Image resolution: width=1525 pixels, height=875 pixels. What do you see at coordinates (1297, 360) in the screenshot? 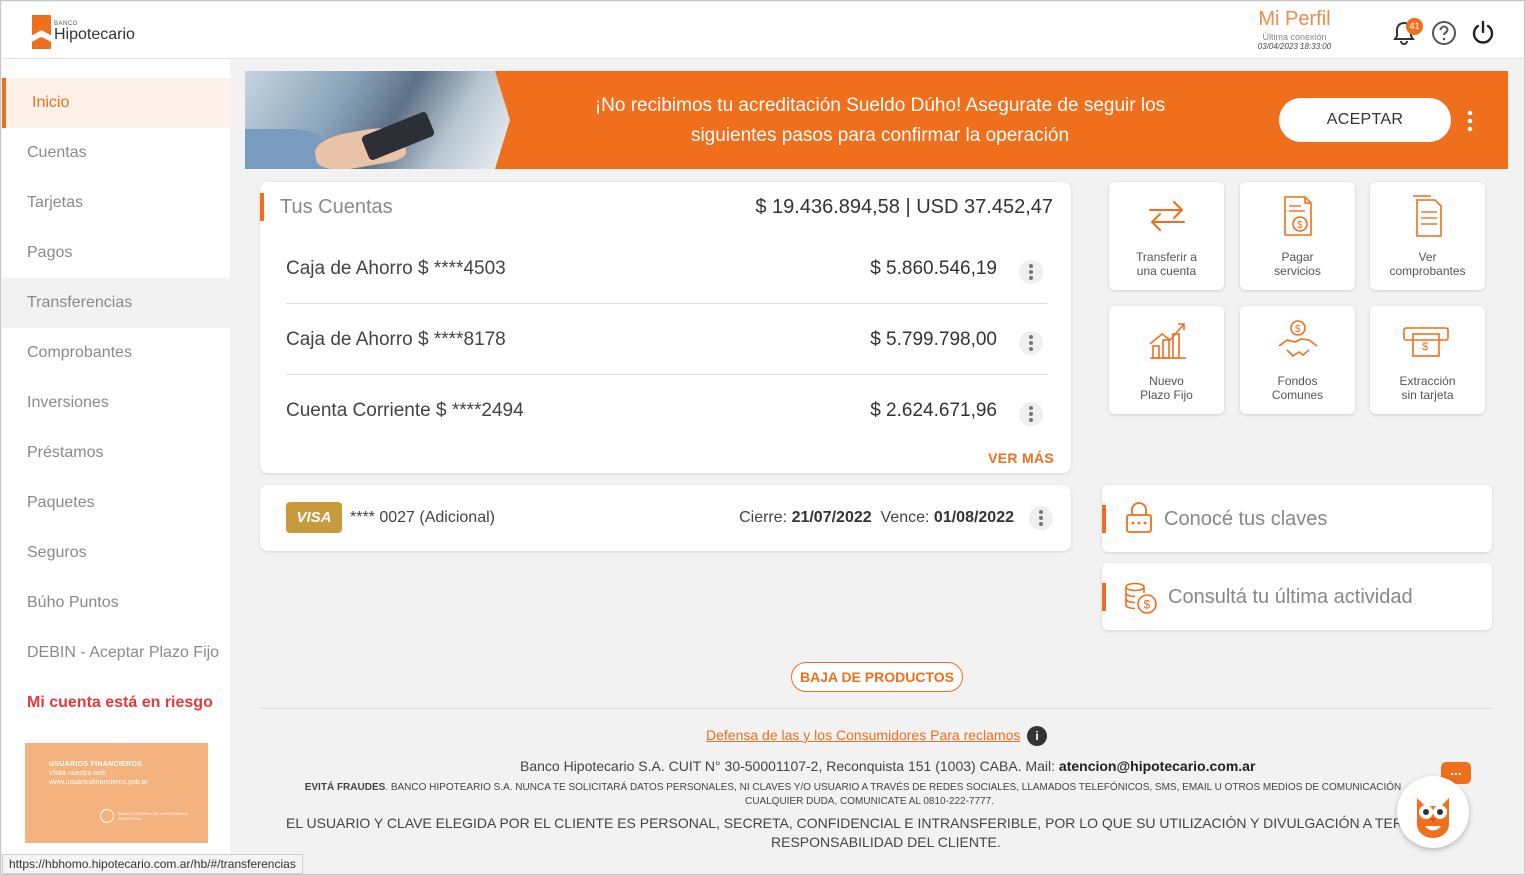
I see `quick-action-fondos: $ Fondos Comunes` at bounding box center [1297, 360].